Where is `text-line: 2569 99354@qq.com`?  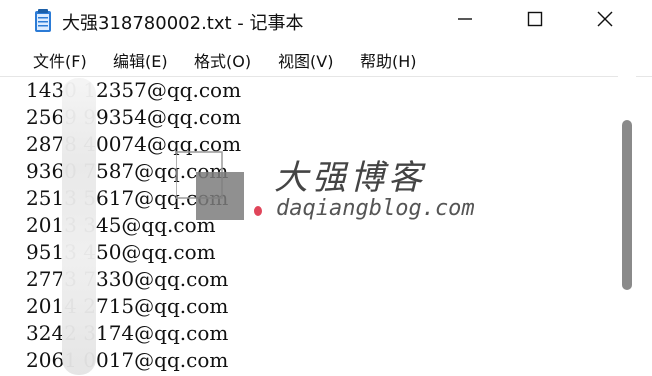 text-line: 2569 99354@qq.com is located at coordinates (134, 117).